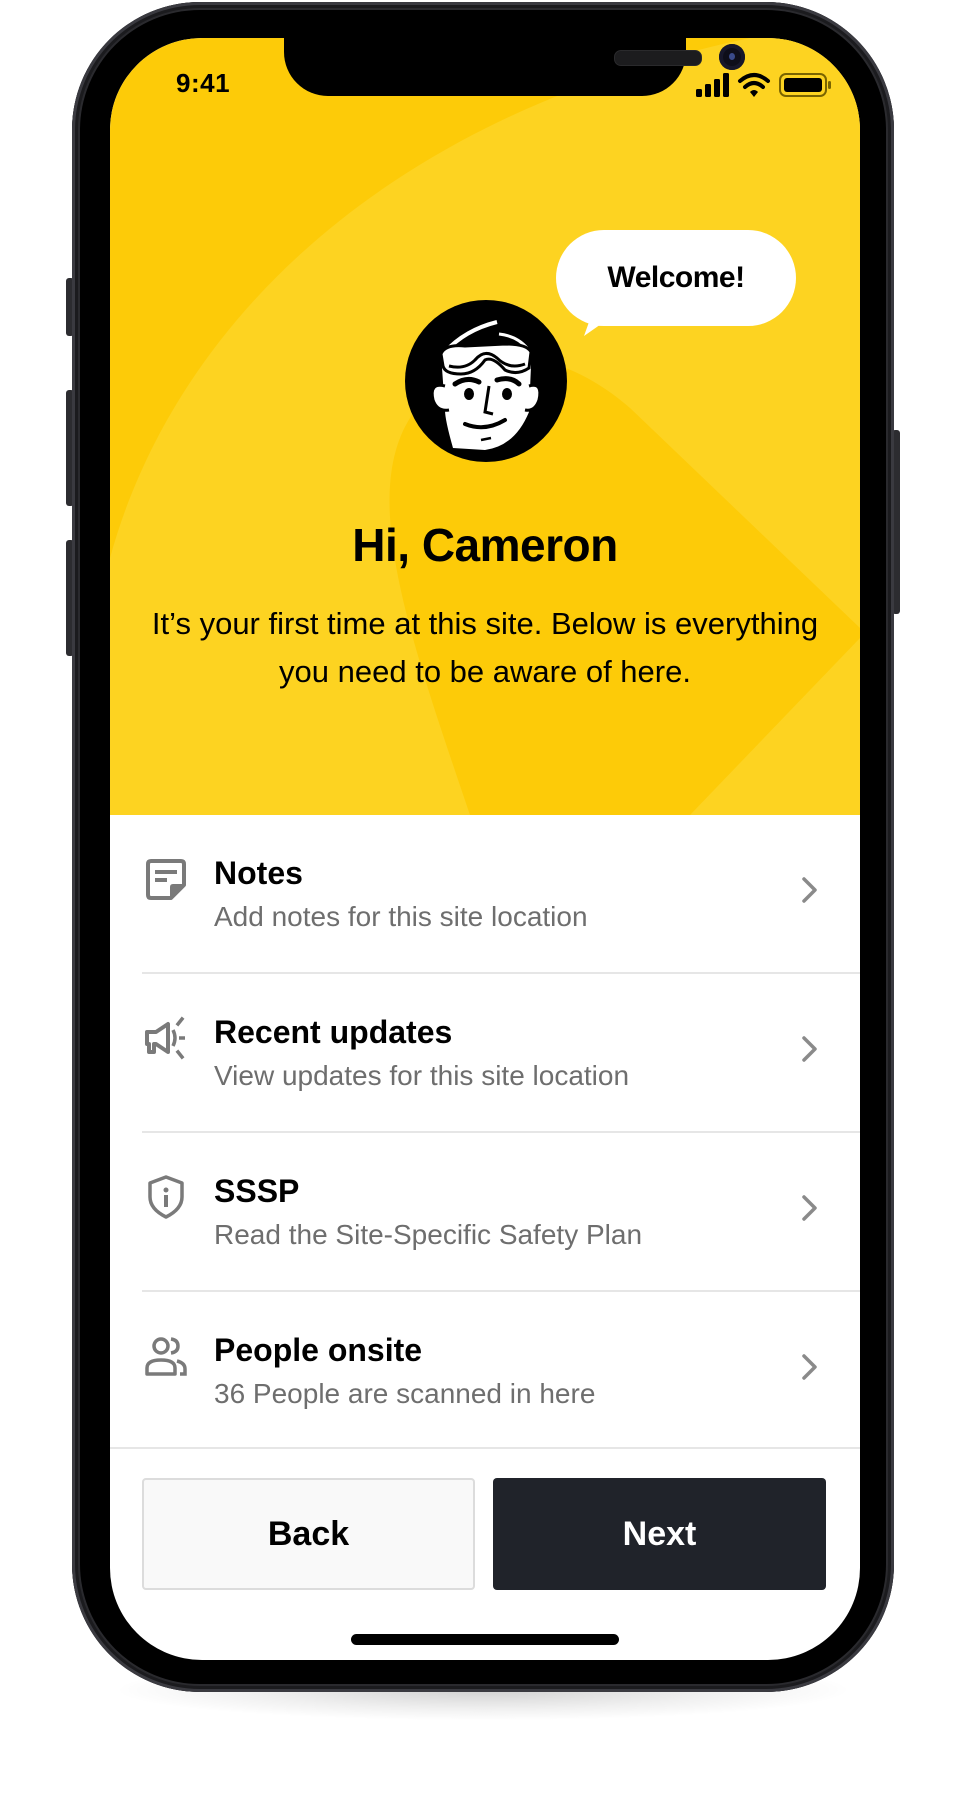 The image size is (966, 1812). I want to click on status-icons, so click(763, 85).